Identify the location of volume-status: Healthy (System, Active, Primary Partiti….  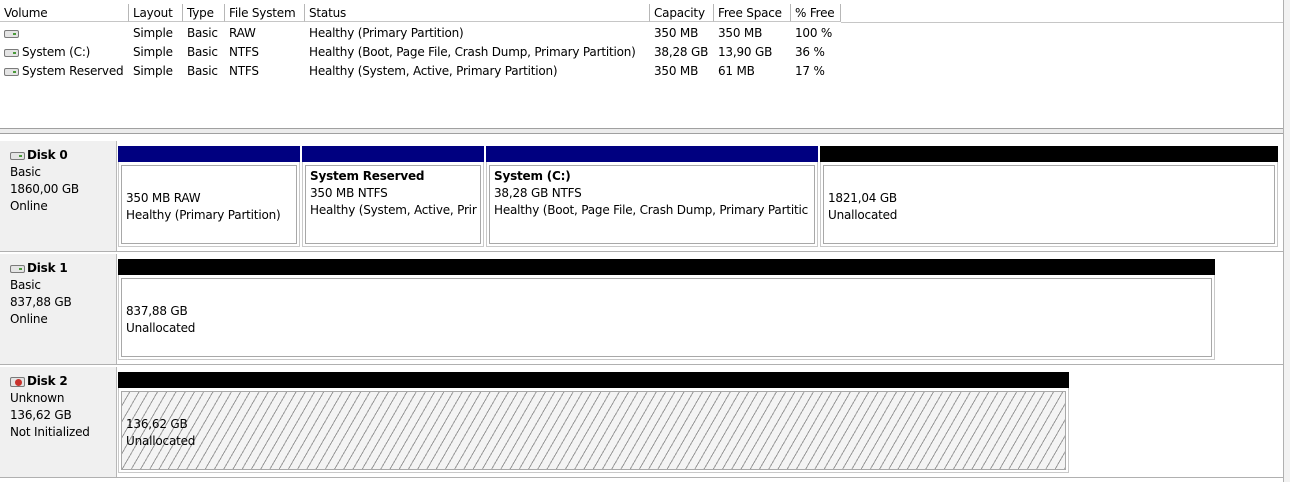
(433, 71).